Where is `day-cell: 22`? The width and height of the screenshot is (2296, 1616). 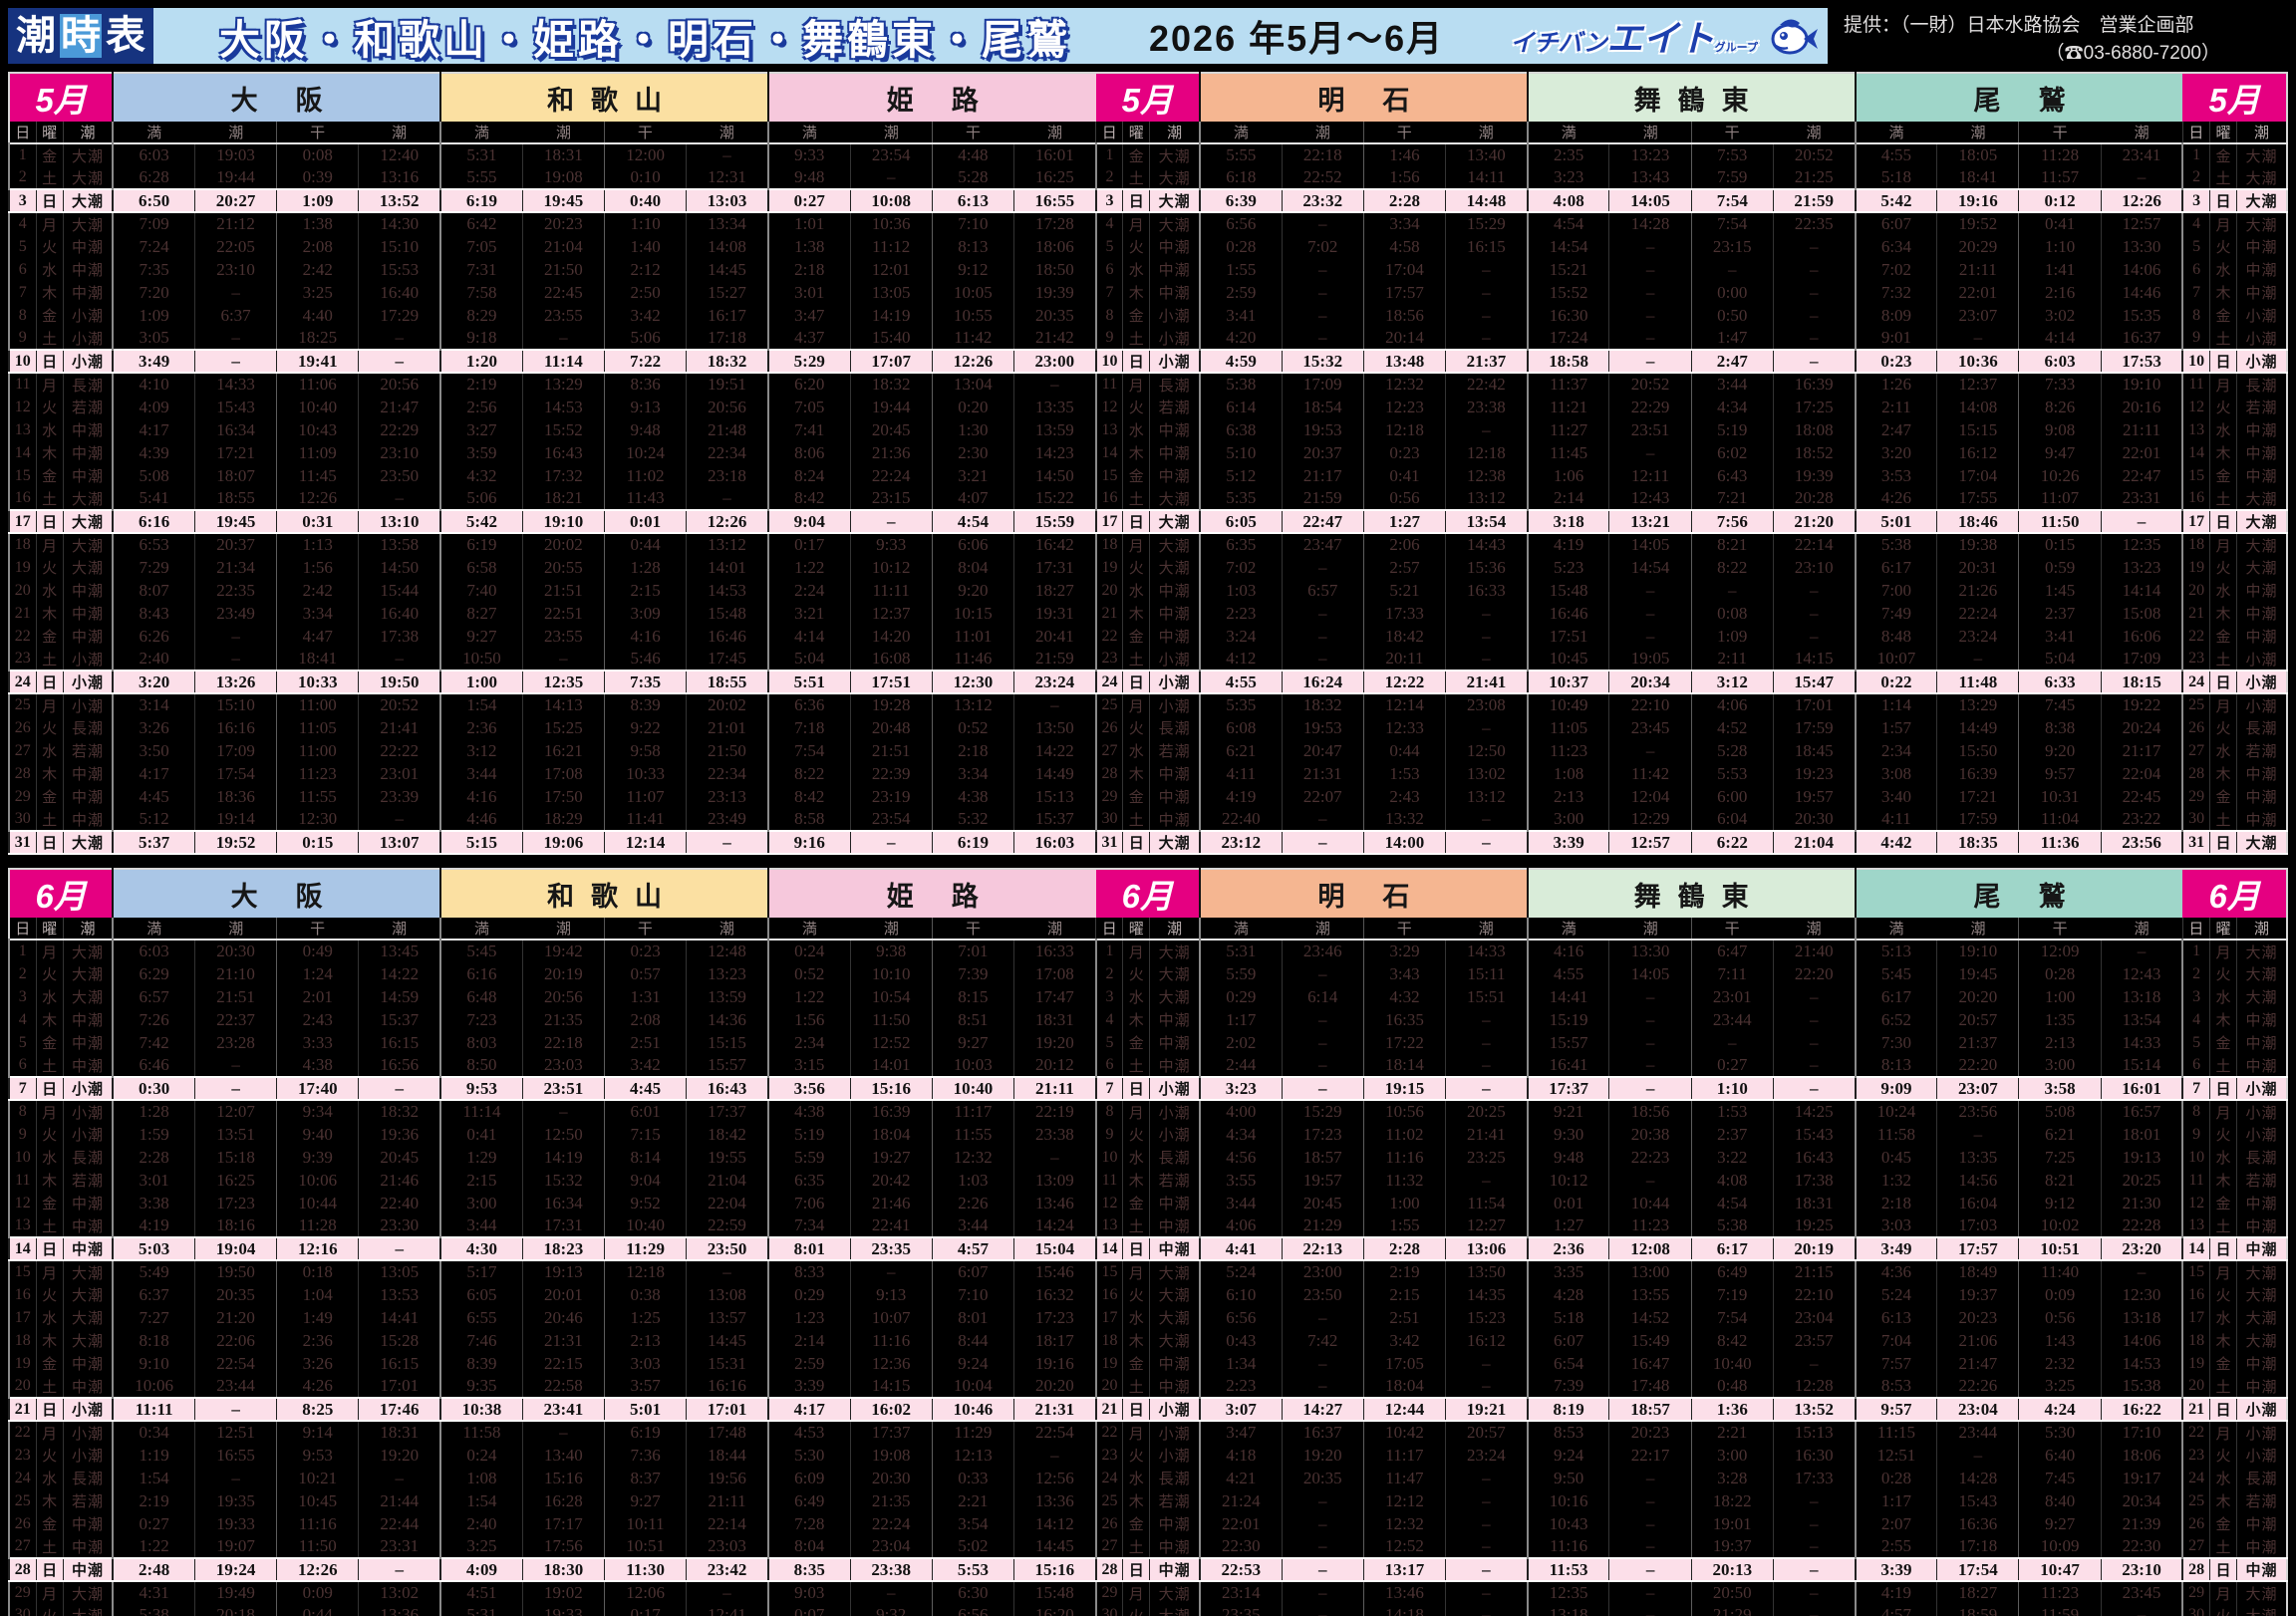
day-cell: 22 is located at coordinates (1108, 1432).